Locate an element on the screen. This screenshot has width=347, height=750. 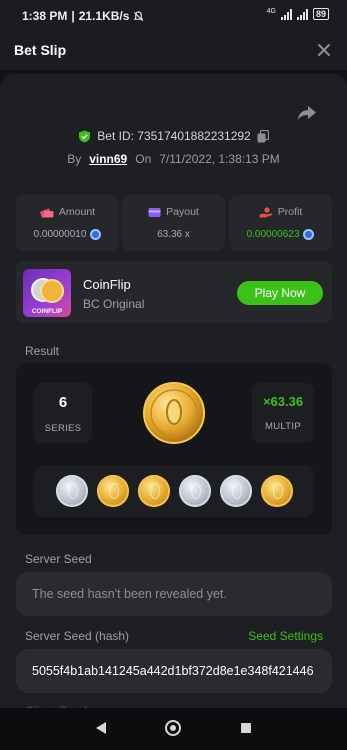
server-seed-label: Server Seed is located at coordinates (58, 559).